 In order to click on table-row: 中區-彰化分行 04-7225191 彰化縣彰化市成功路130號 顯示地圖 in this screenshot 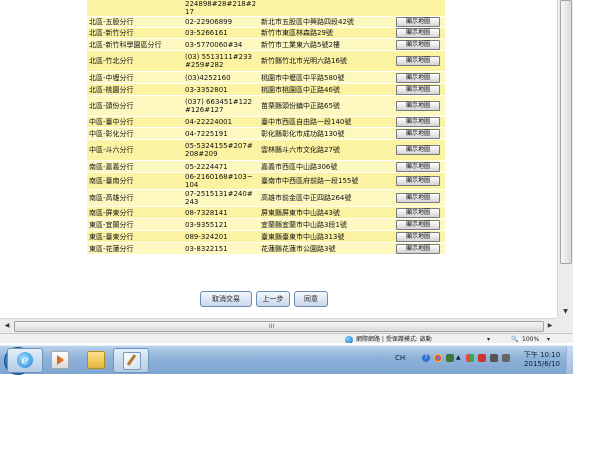, I will do `click(266, 133)`.